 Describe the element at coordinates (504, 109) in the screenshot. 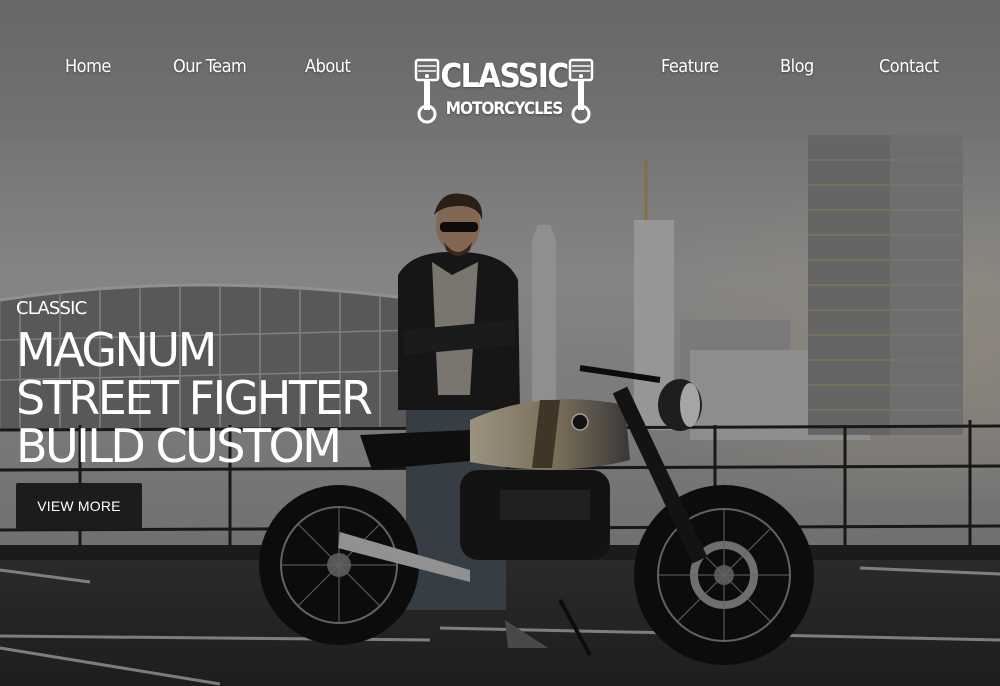

I see `logo-text-secondary: MOTORCYCLES` at that location.